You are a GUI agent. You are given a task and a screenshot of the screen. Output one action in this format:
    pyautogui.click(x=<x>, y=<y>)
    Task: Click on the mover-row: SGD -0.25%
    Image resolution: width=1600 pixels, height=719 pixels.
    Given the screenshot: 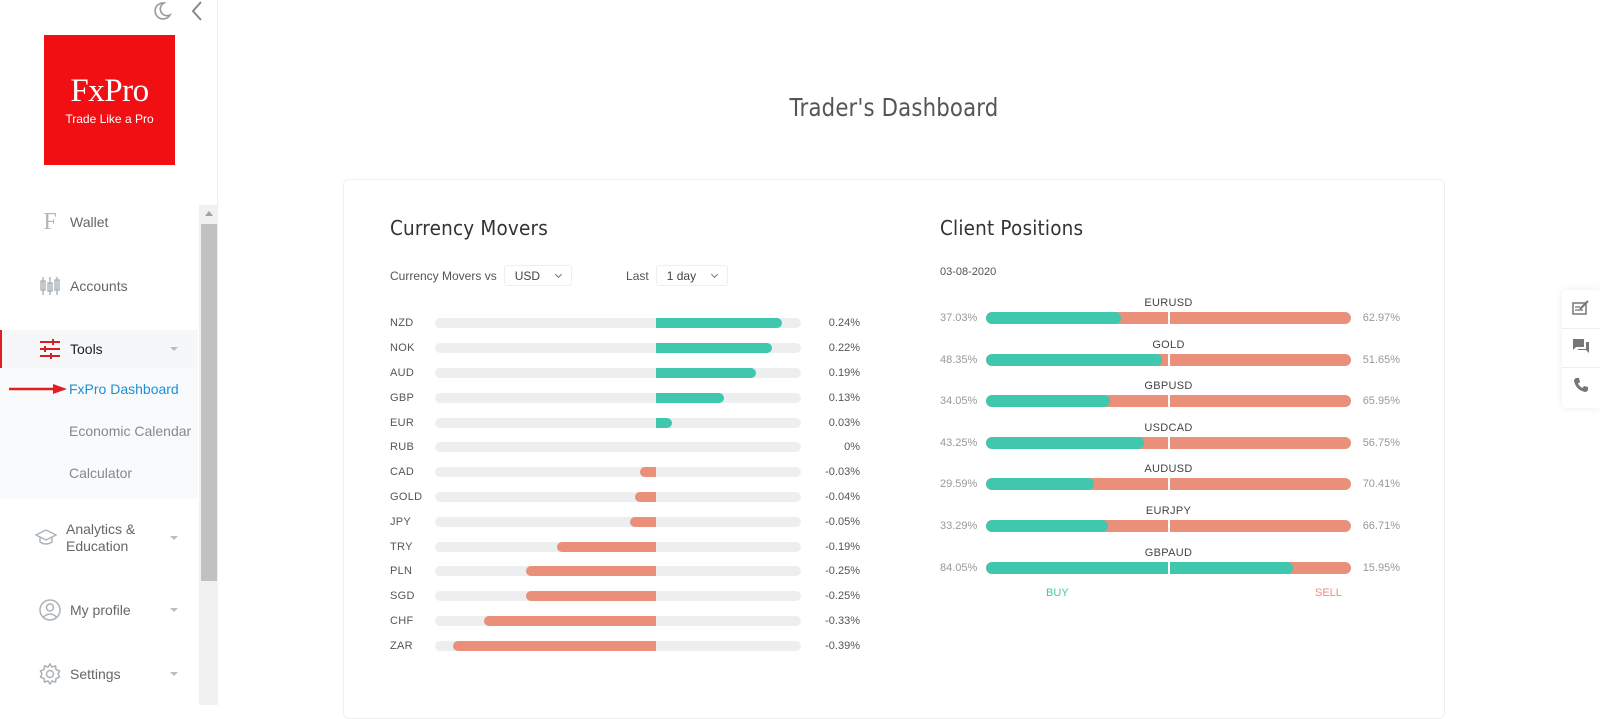 What is the action you would take?
    pyautogui.click(x=625, y=596)
    